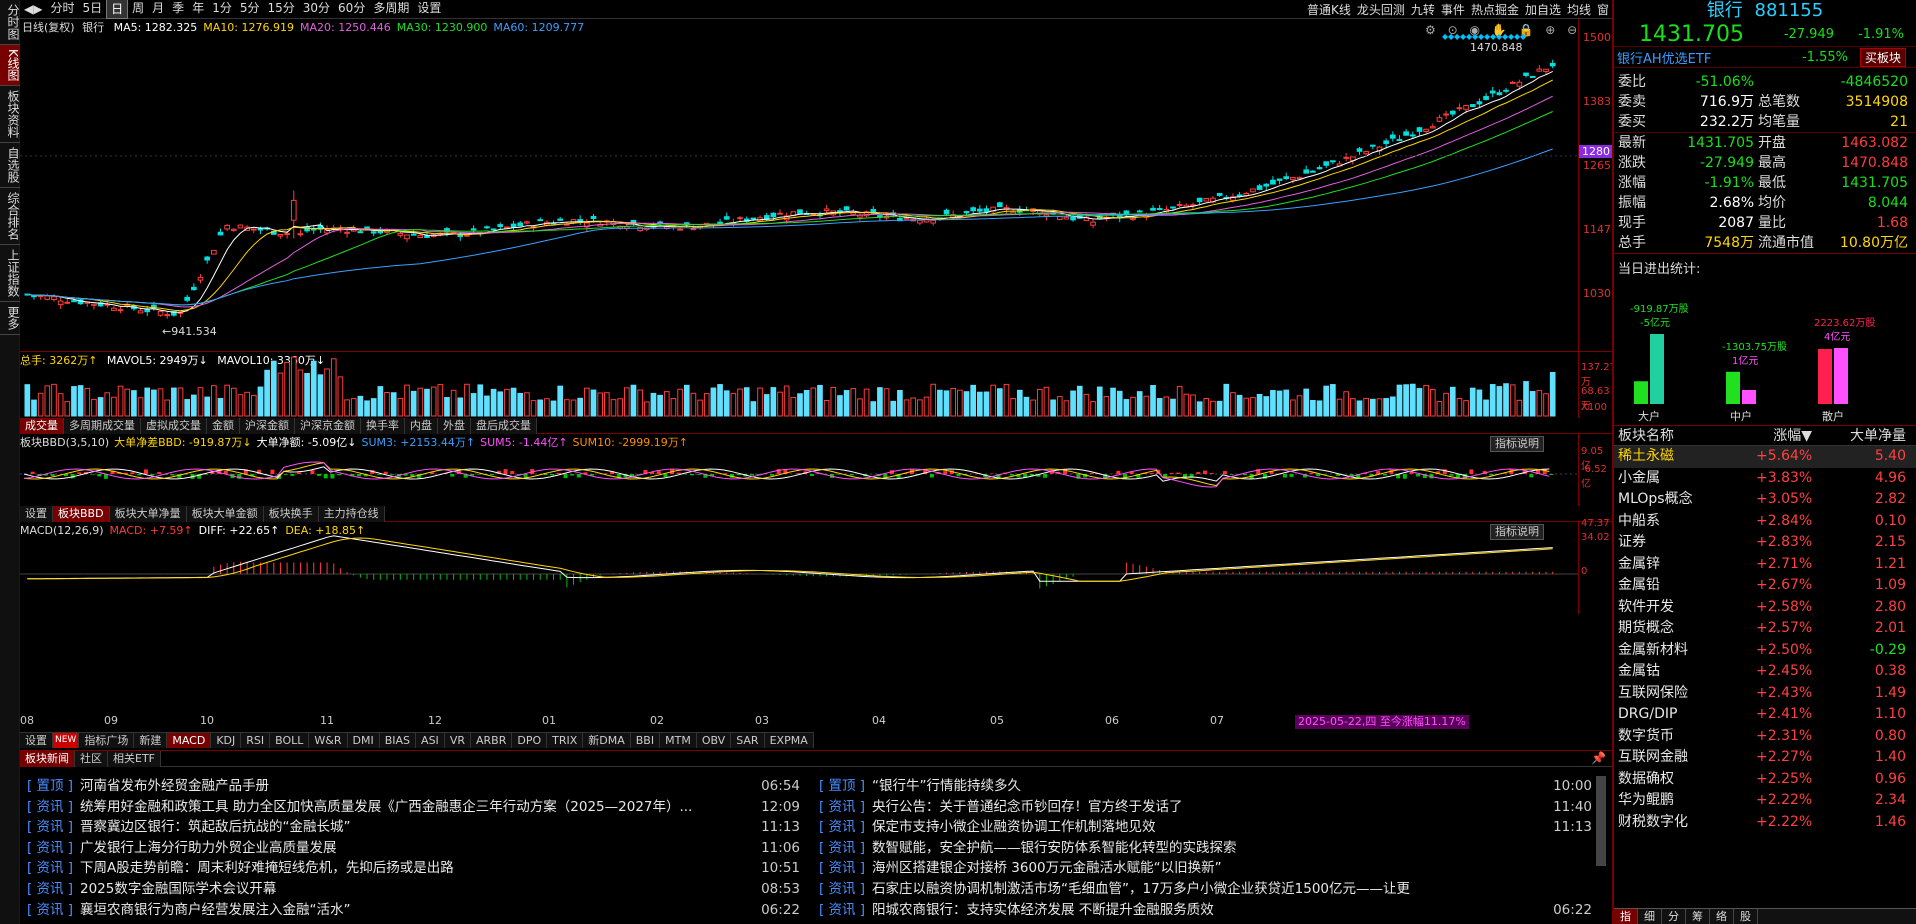  Describe the element at coordinates (429, 9) in the screenshot. I see `period-13: 设置` at that location.